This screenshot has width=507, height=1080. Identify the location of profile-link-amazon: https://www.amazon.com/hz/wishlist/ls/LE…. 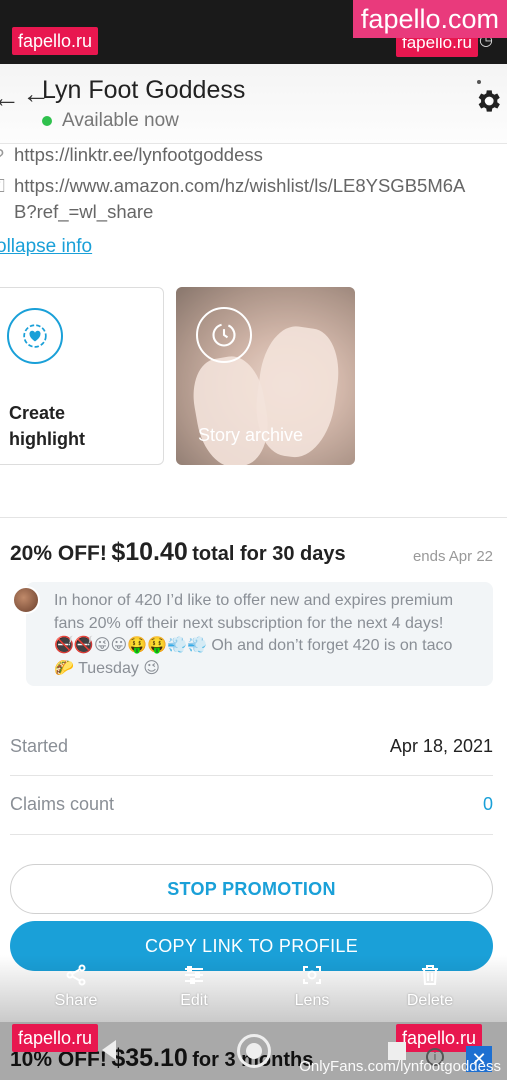
(239, 186).